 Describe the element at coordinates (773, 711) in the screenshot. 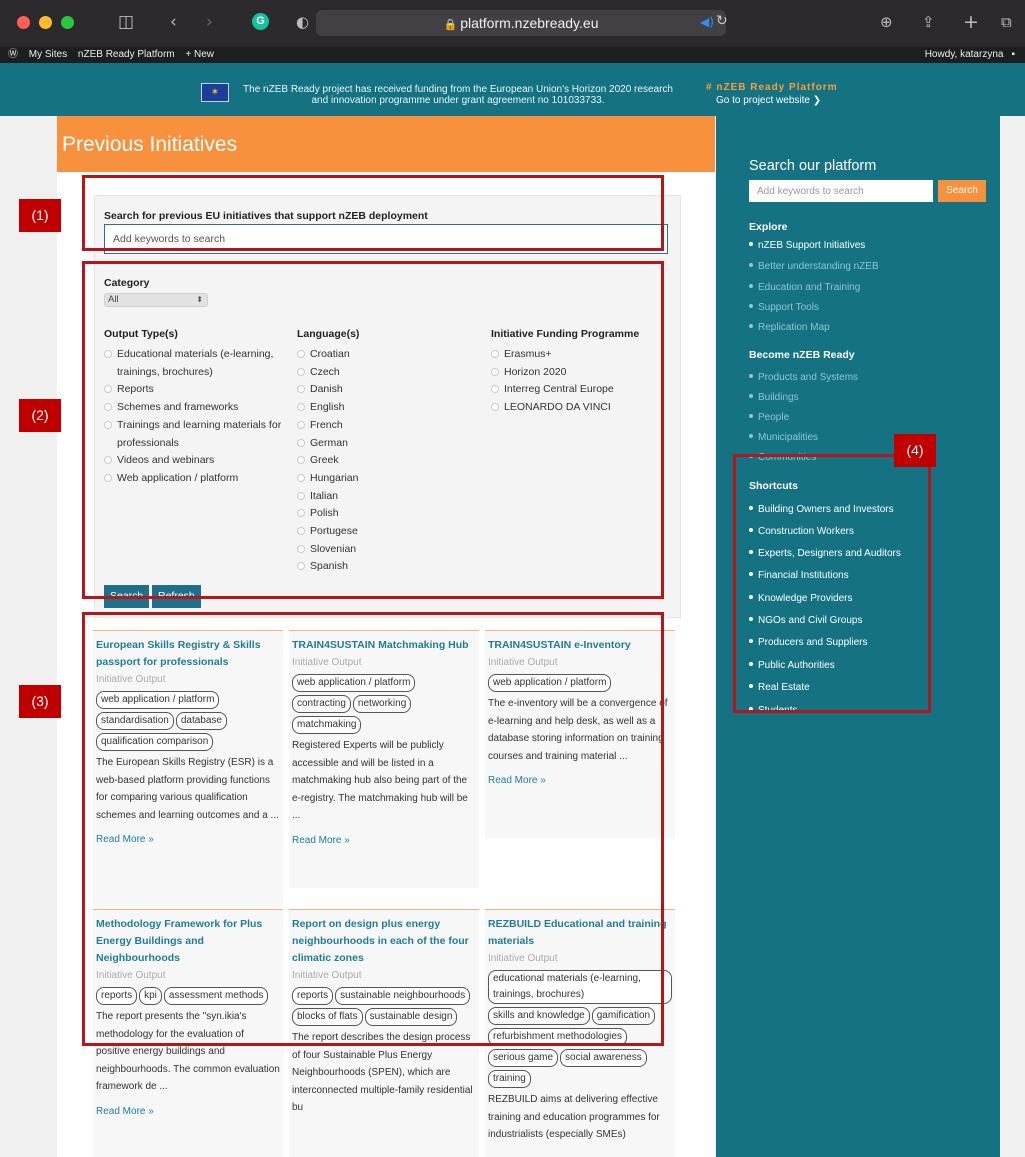

I see `shortcut-item: Students` at that location.